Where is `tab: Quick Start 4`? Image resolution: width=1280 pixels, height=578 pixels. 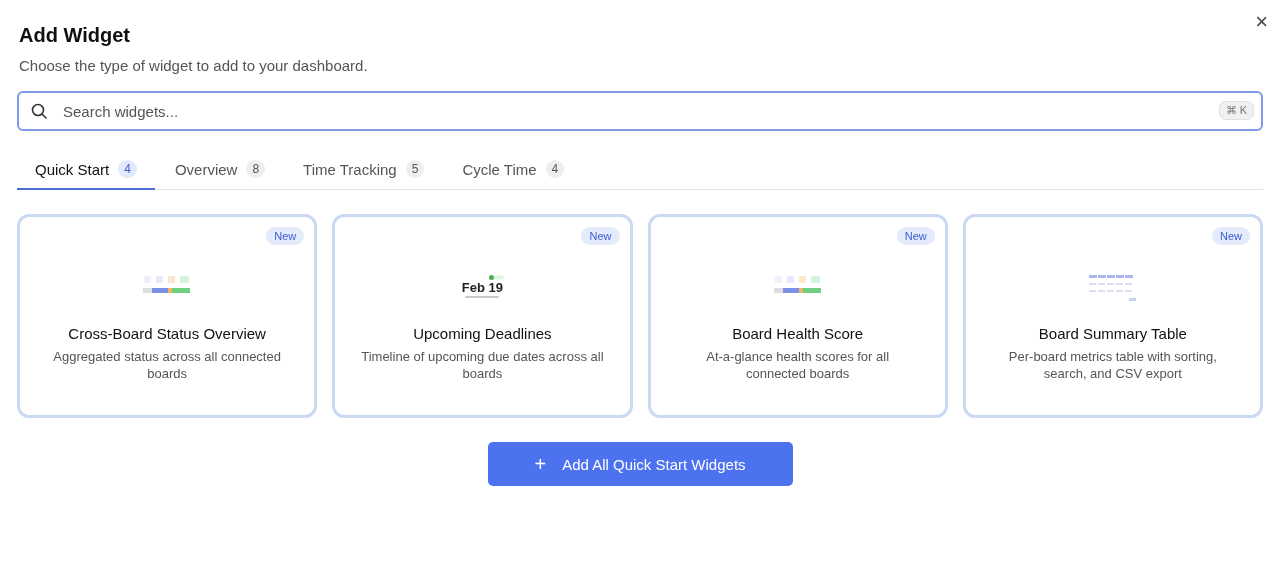
tab: Quick Start 4 is located at coordinates (86, 172).